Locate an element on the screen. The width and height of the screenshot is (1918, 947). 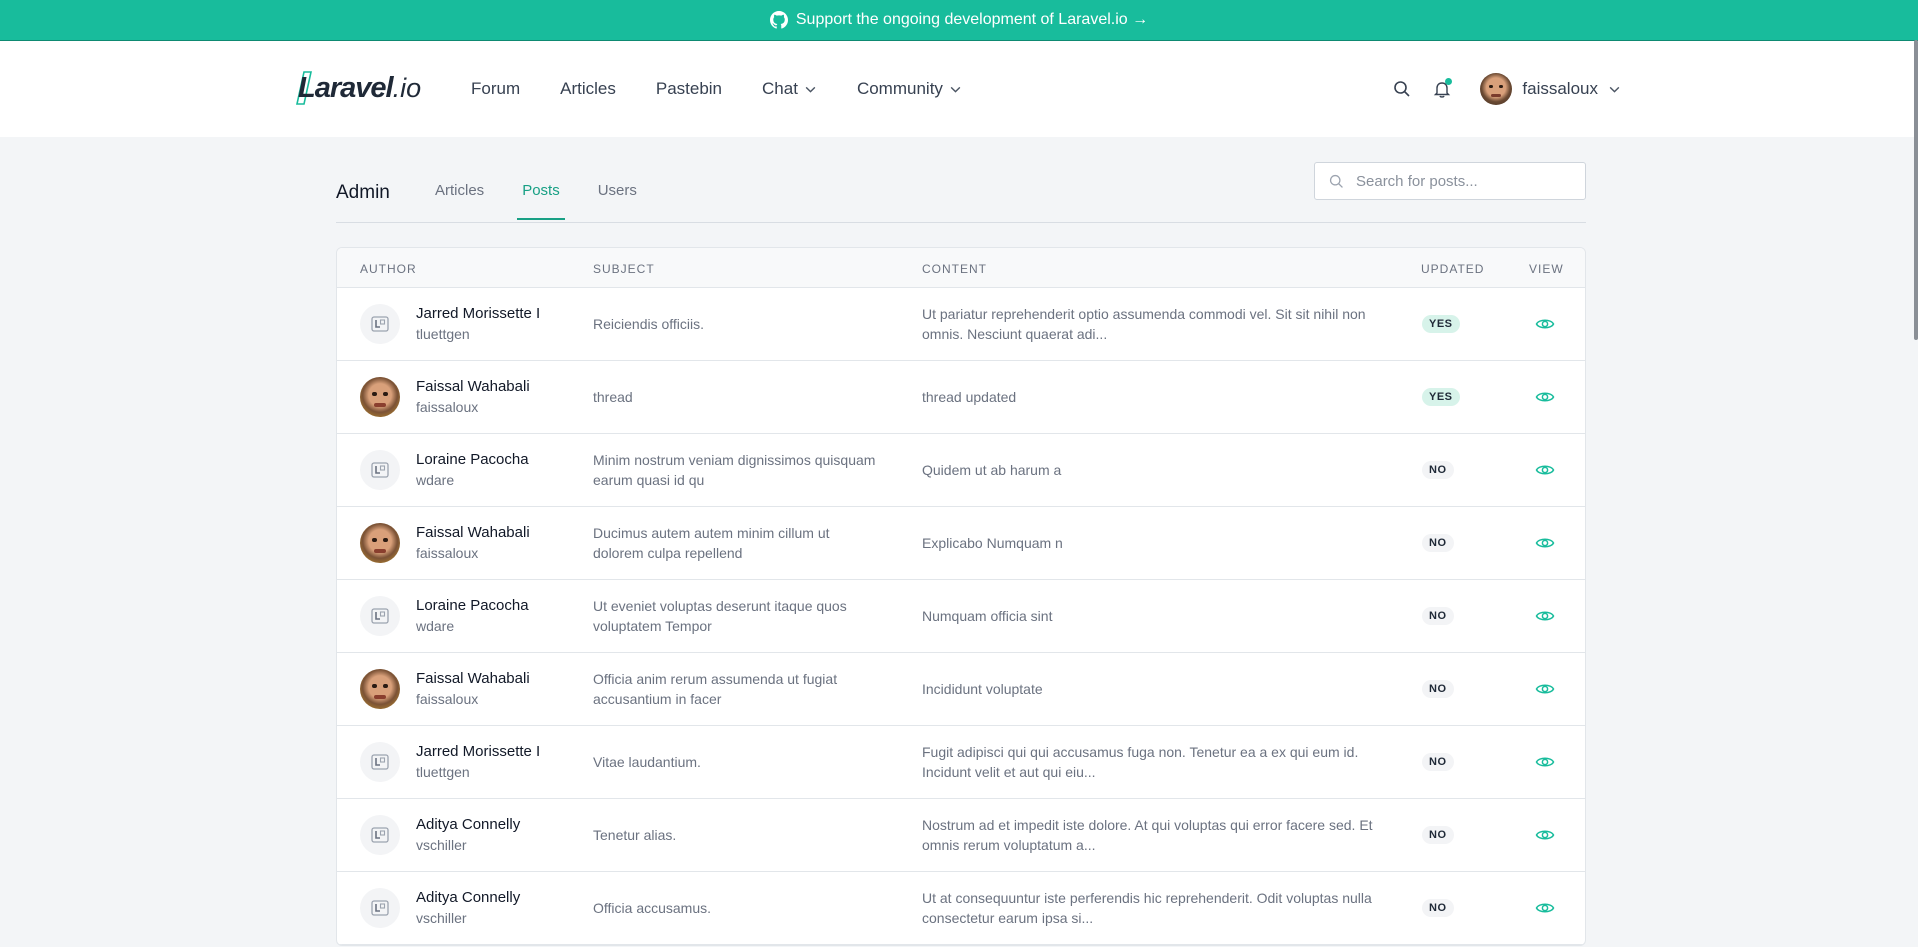
nav-forum: Forum is located at coordinates (495, 89).